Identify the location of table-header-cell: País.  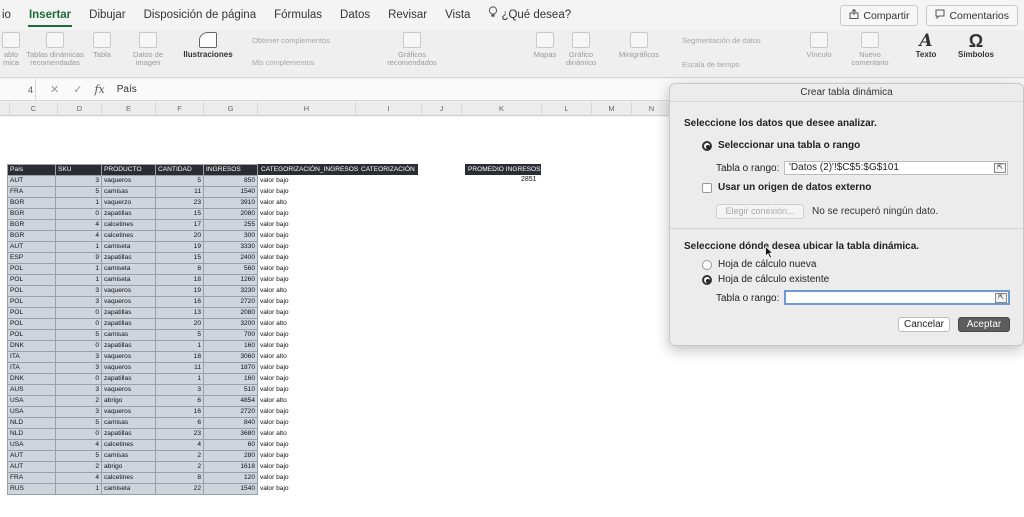
(31, 170).